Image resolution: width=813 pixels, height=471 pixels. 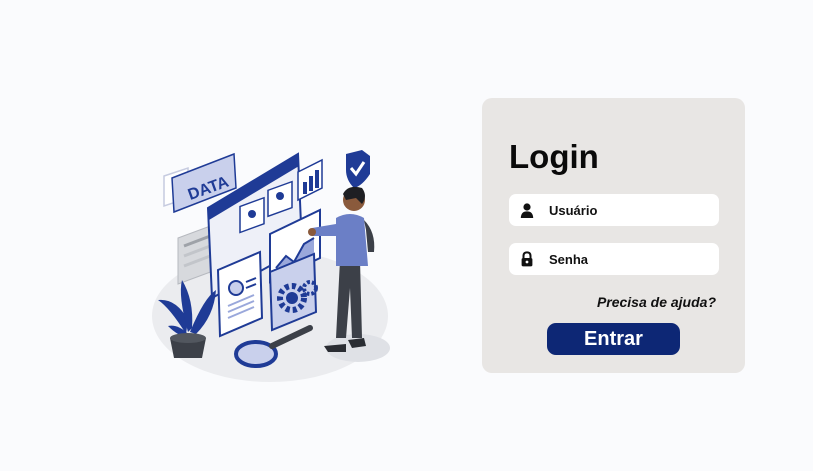 I want to click on help-link: Precisa de ajuda?, so click(x=656, y=302).